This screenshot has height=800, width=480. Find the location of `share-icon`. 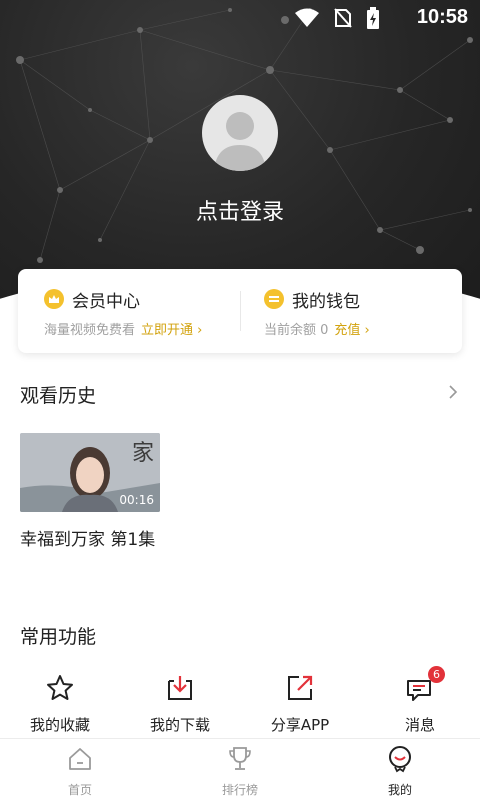

share-icon is located at coordinates (300, 687).